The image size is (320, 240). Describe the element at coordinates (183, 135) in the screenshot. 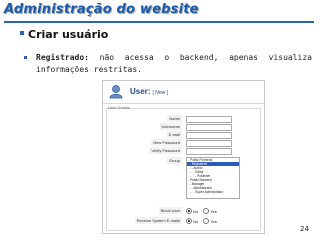

I see `field-row: E-mail` at that location.